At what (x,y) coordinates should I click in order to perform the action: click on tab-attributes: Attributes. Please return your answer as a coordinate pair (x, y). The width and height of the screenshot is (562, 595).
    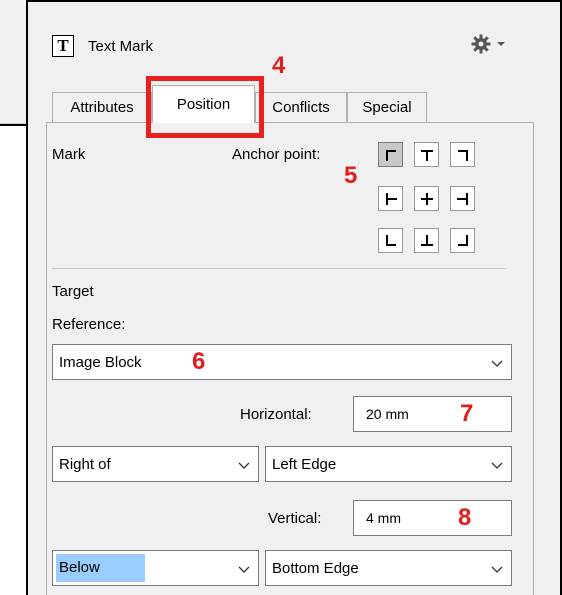
    Looking at the image, I should click on (102, 107).